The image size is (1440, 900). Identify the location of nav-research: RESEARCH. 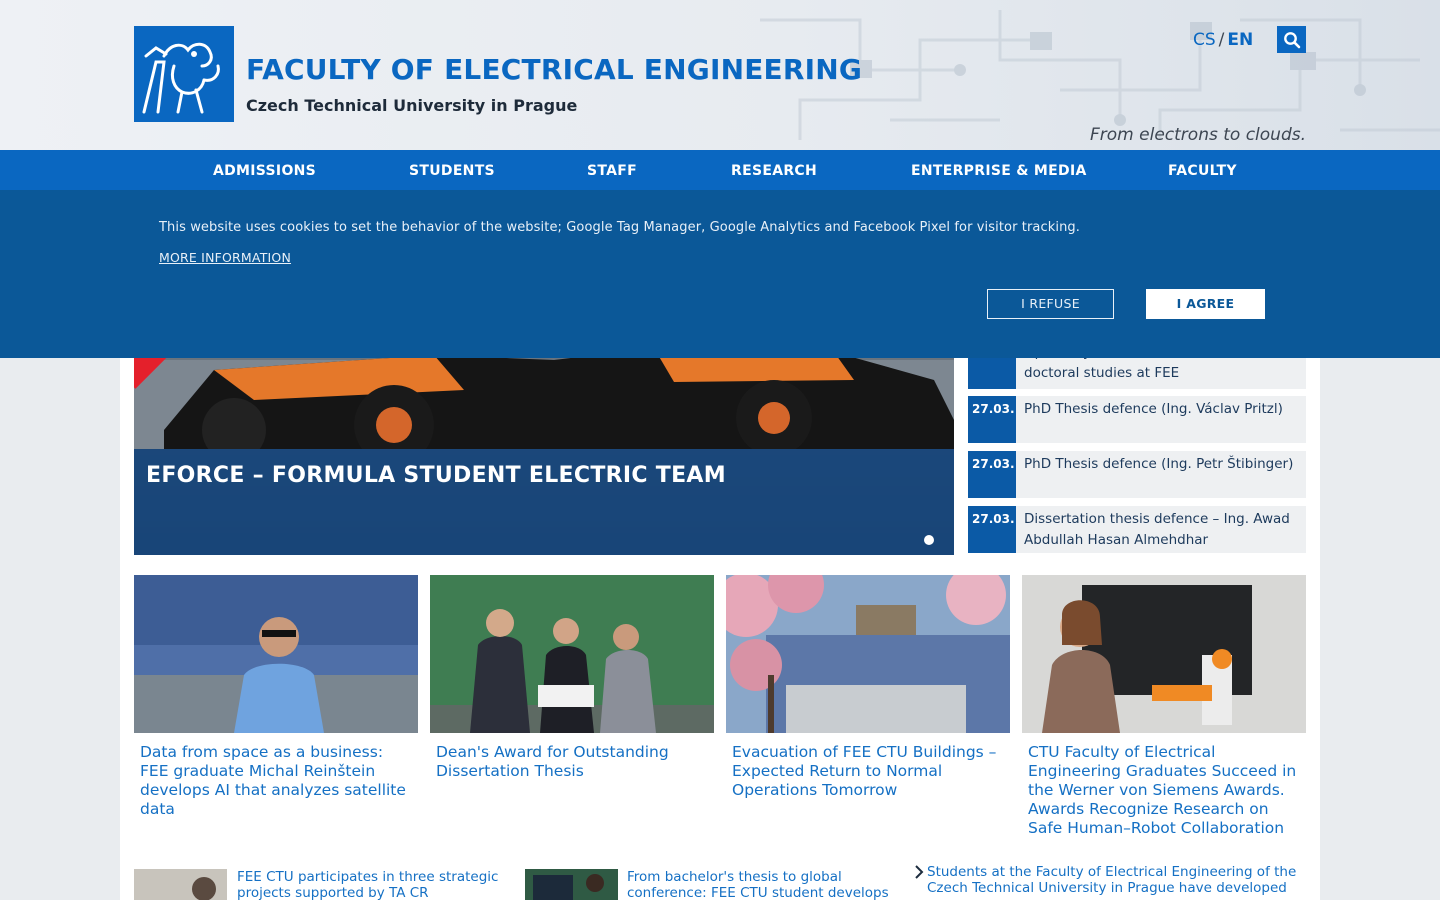
(774, 170).